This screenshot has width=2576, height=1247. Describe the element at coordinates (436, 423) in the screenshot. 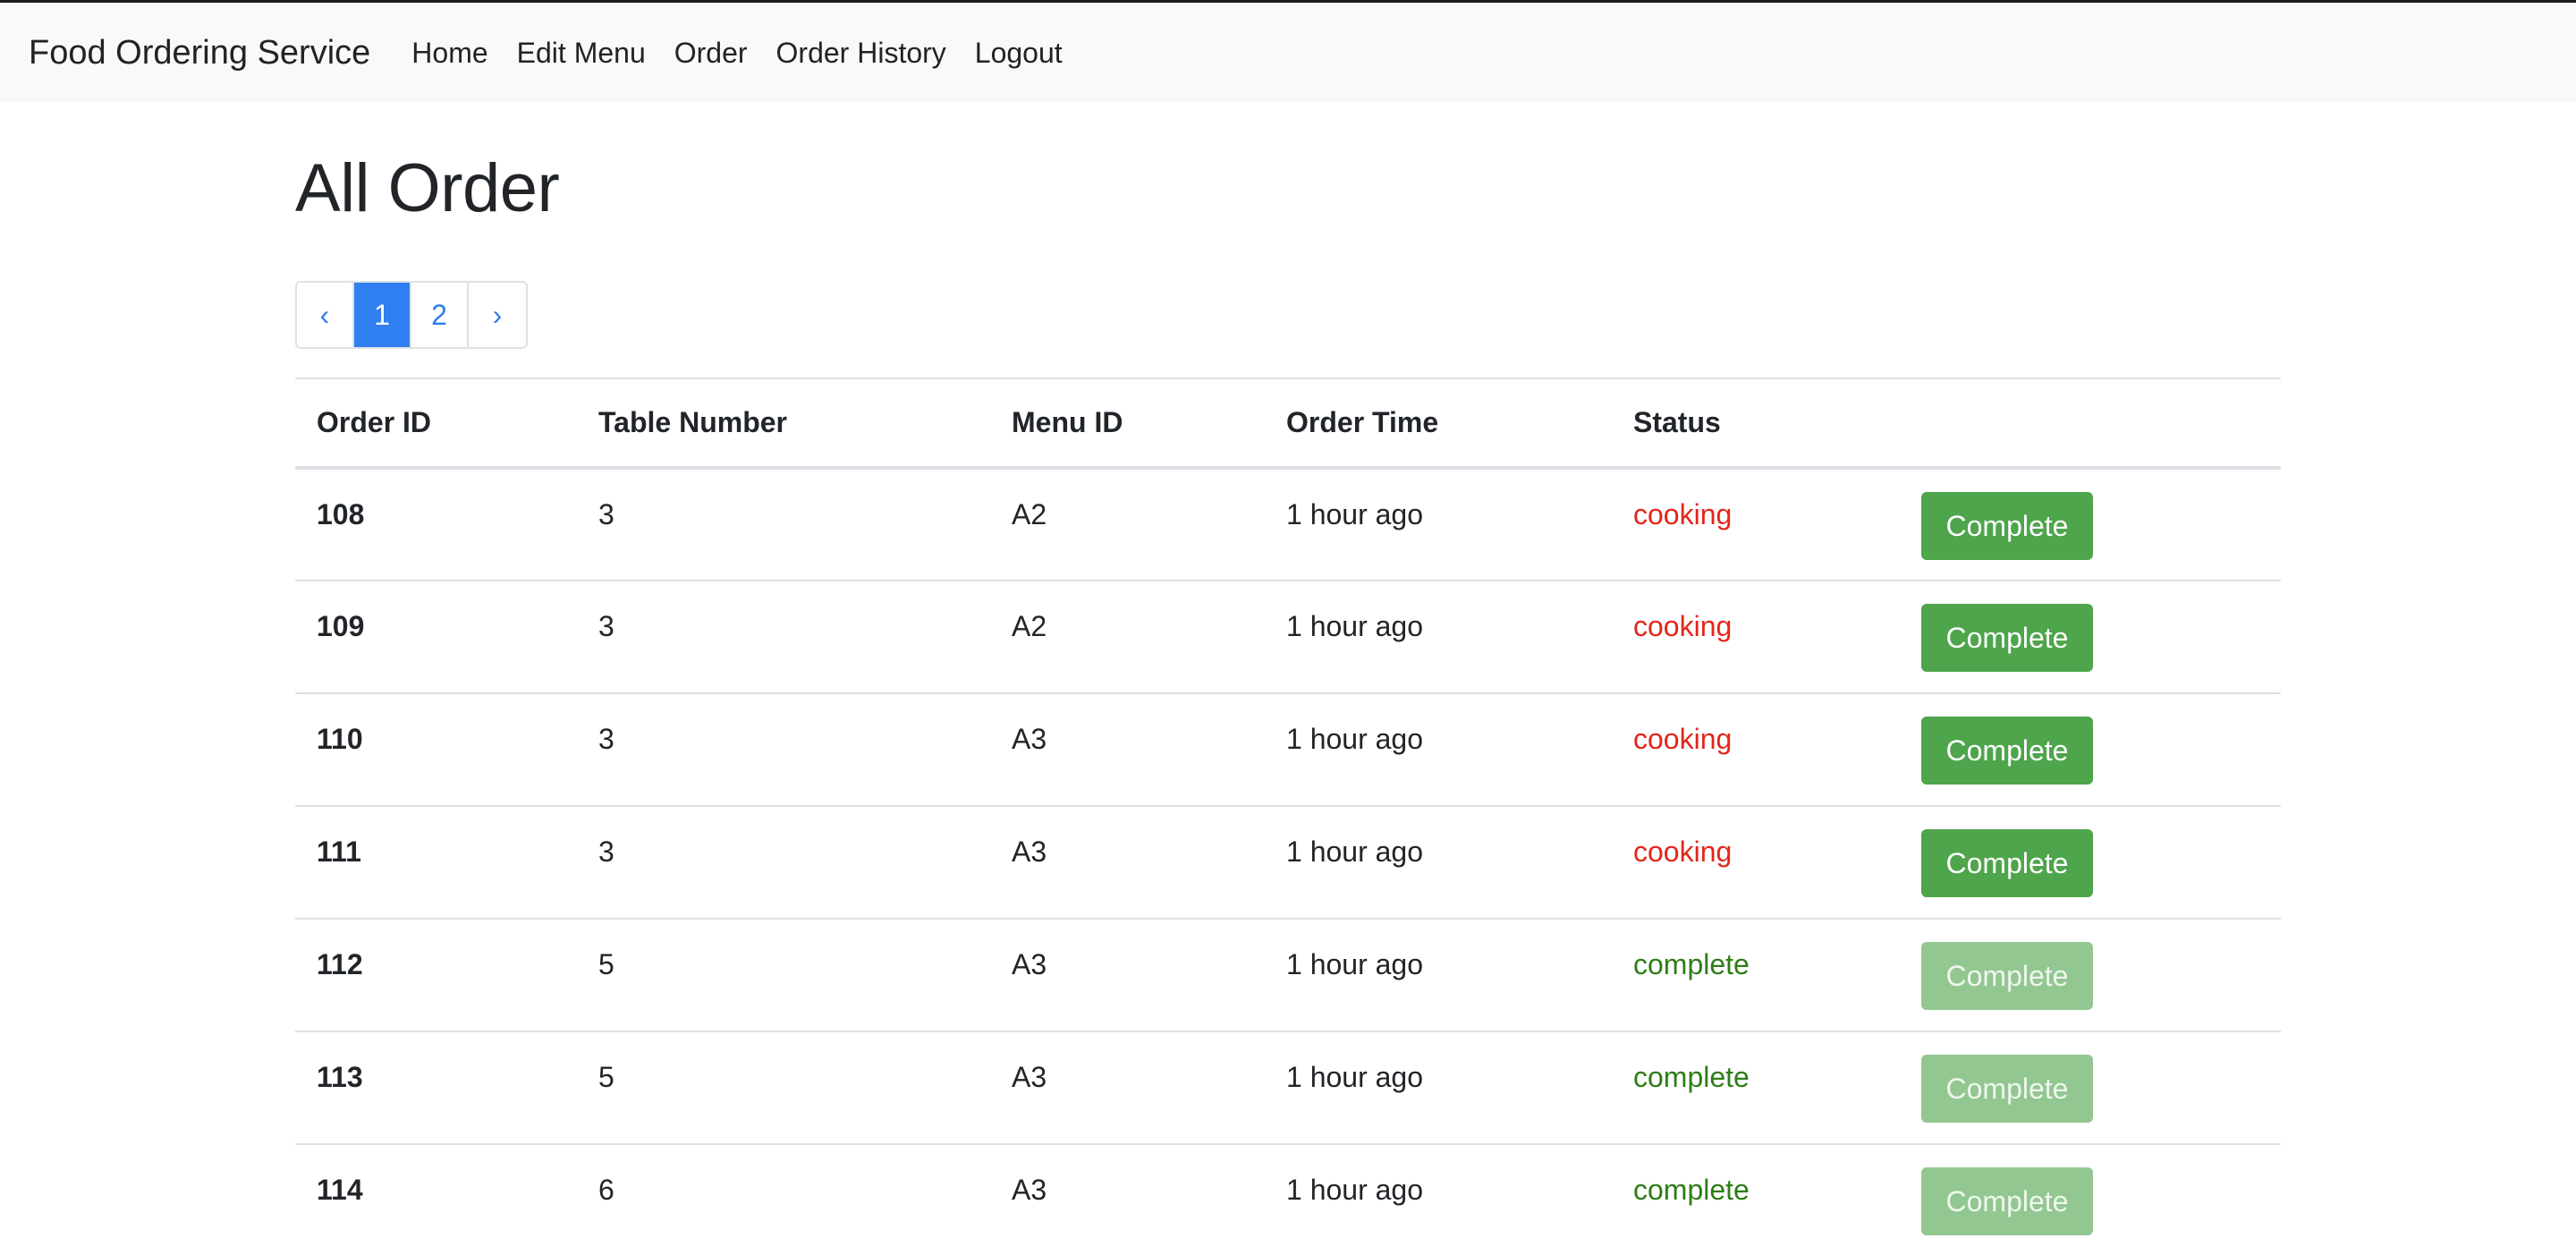

I see `header-order-id: Order ID` at that location.